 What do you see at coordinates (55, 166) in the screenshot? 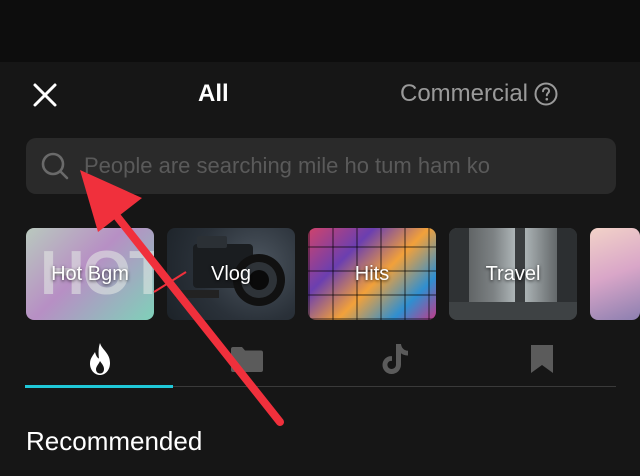
I see `search-icon` at bounding box center [55, 166].